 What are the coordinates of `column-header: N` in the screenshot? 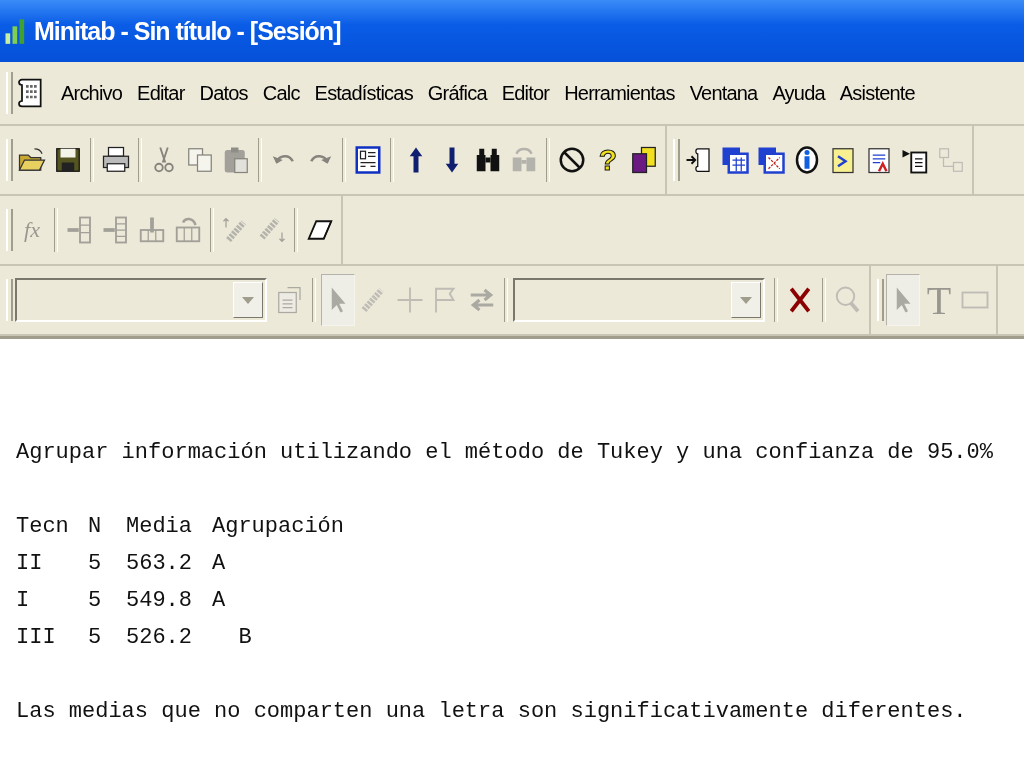 It's located at (95, 527).